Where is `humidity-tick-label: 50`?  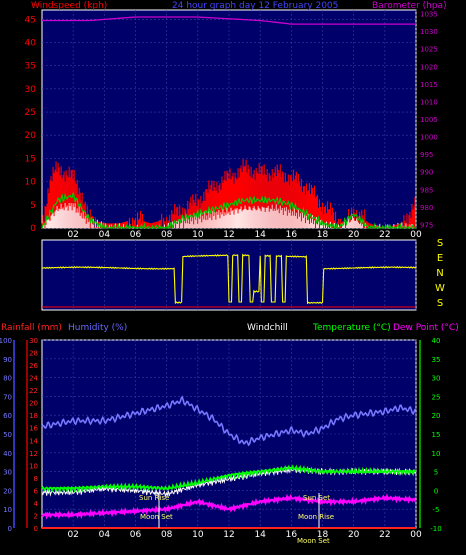
humidity-tick-label: 50 is located at coordinates (7, 435).